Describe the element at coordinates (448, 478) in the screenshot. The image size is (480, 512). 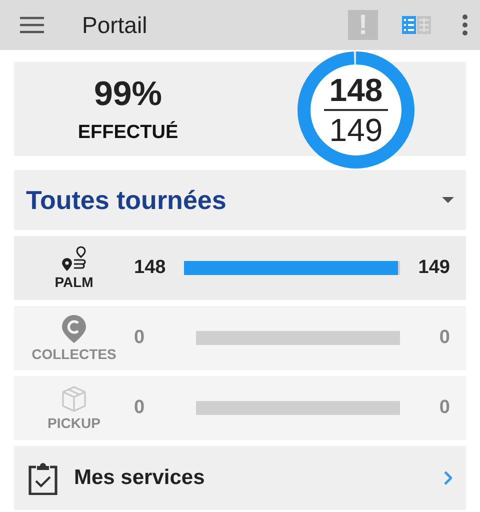
I see `chevron-right-icon` at that location.